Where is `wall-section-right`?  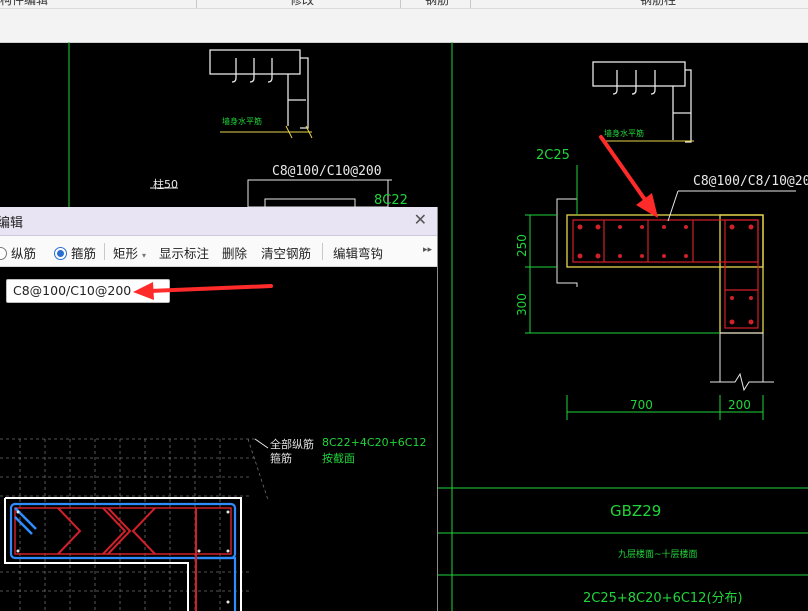 wall-section-right is located at coordinates (665, 283).